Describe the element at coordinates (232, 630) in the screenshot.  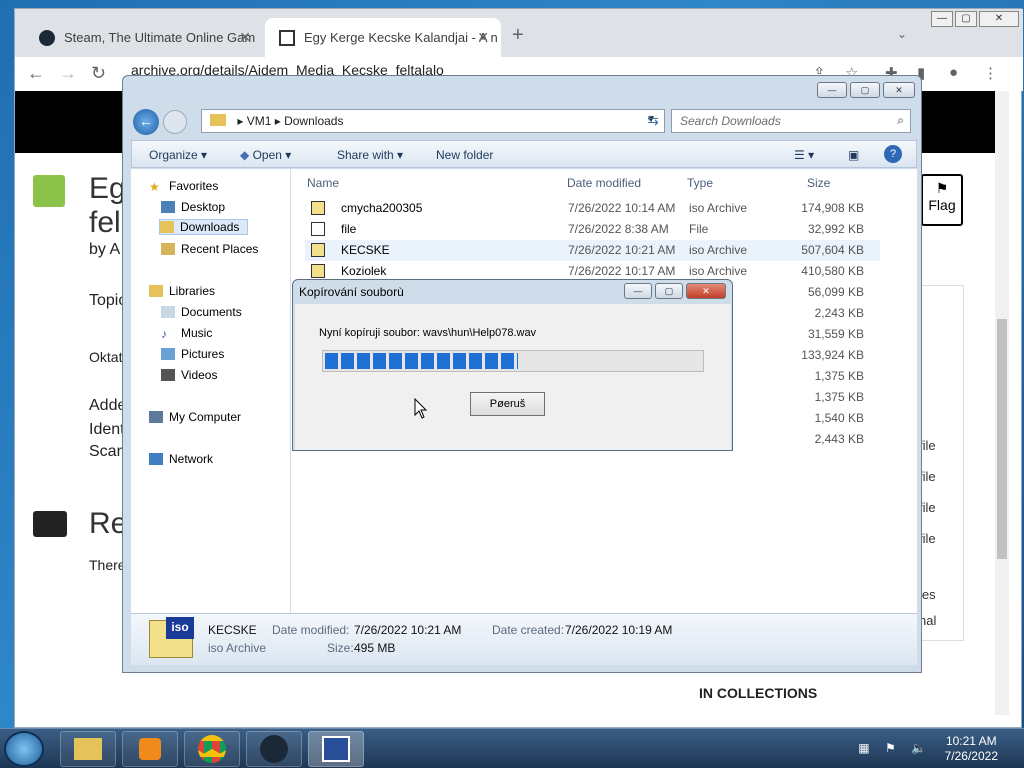
I see `detail-name: KECSKE` at that location.